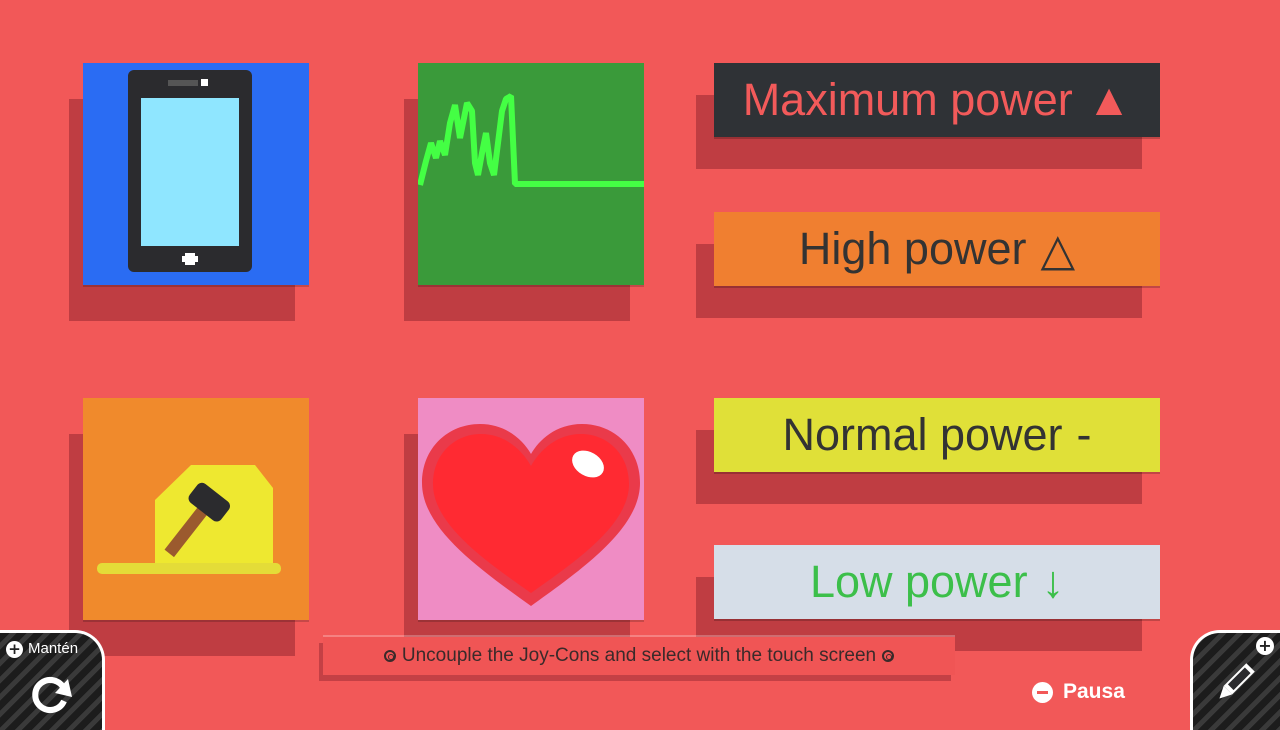  I want to click on phone-picture-tile, so click(196, 174).